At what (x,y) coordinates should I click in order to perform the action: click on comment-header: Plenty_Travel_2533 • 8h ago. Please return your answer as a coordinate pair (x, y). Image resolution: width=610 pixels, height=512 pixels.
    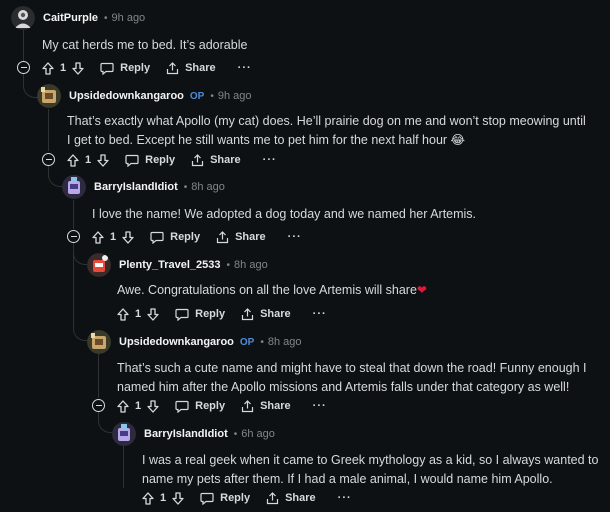
    Looking at the image, I should click on (177, 265).